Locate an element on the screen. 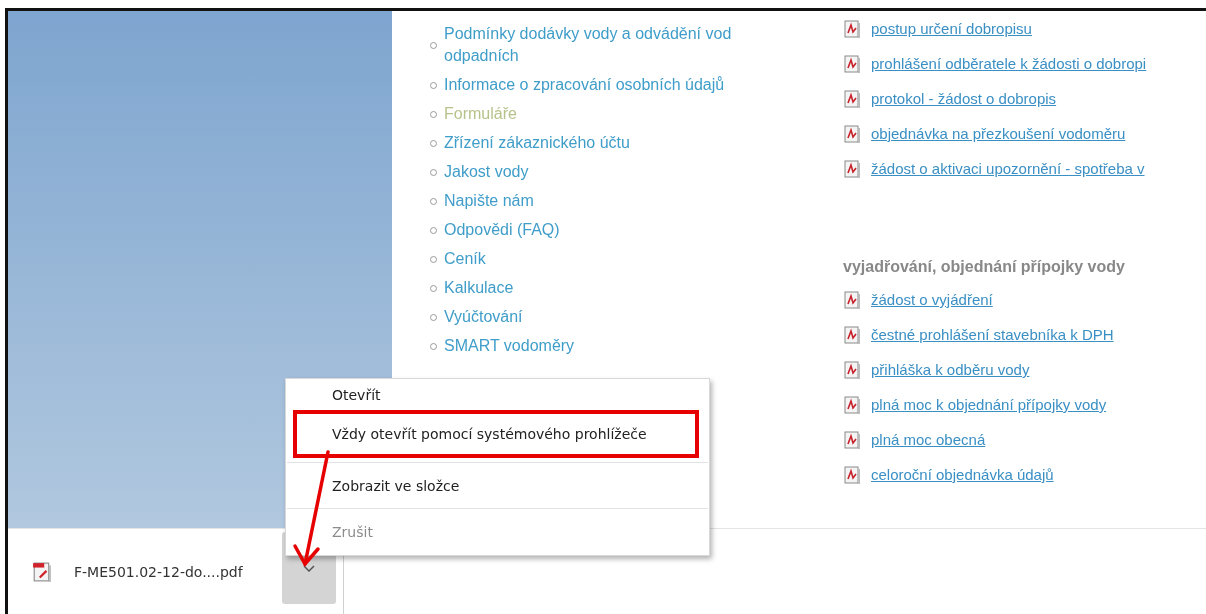 This screenshot has width=1206, height=614. nav-link: Formuláře is located at coordinates (480, 114).